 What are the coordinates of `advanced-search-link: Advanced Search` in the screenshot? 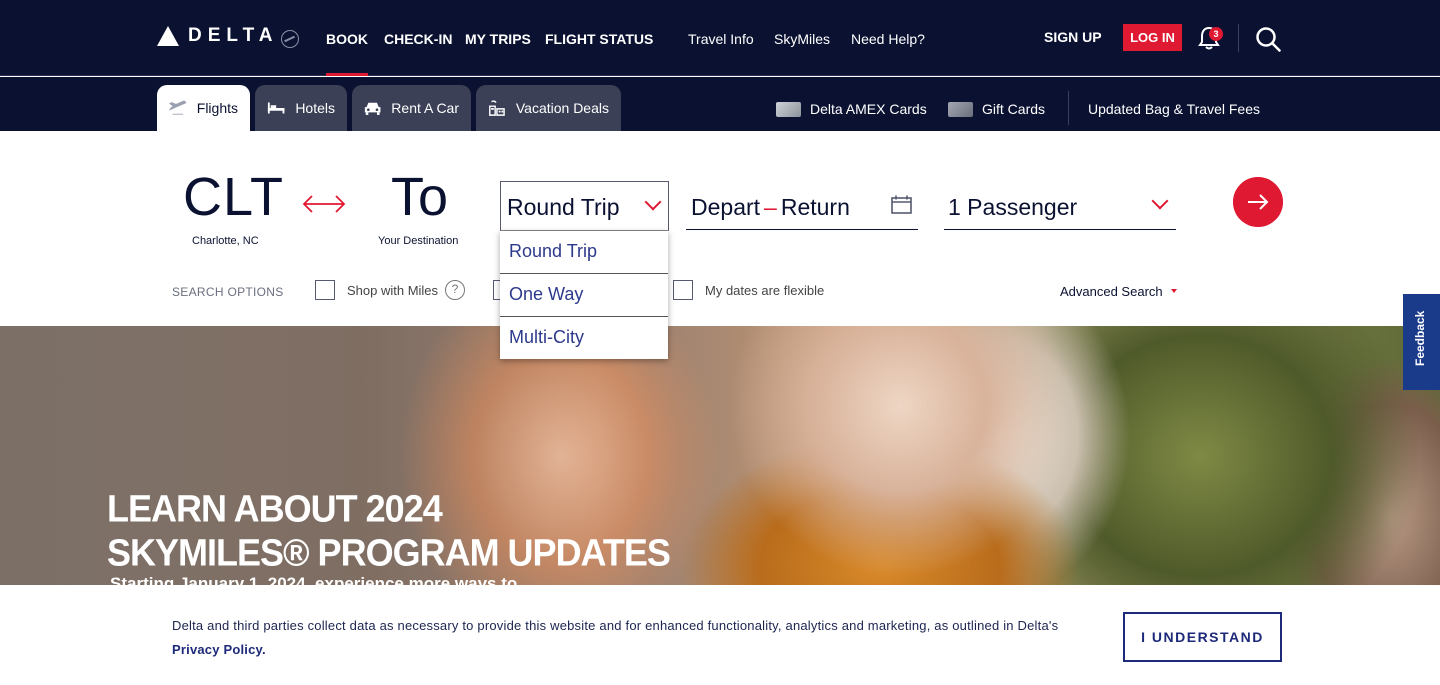 It's located at (1111, 291).